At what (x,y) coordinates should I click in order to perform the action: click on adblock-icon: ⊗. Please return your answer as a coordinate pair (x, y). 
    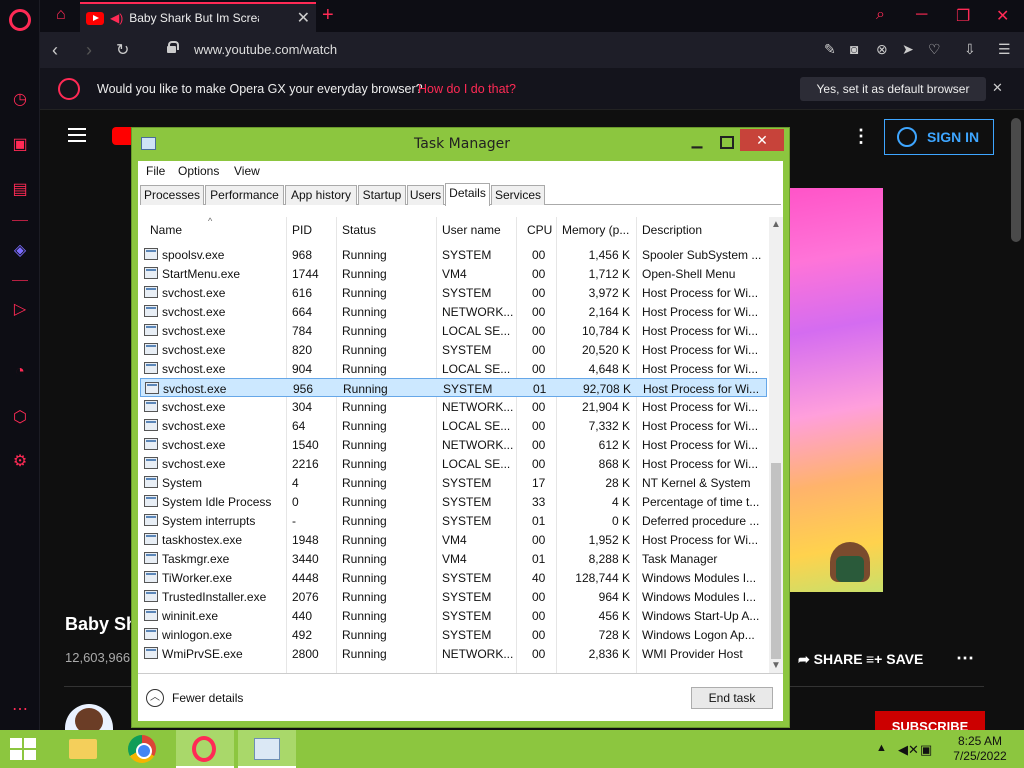
    Looking at the image, I should click on (882, 49).